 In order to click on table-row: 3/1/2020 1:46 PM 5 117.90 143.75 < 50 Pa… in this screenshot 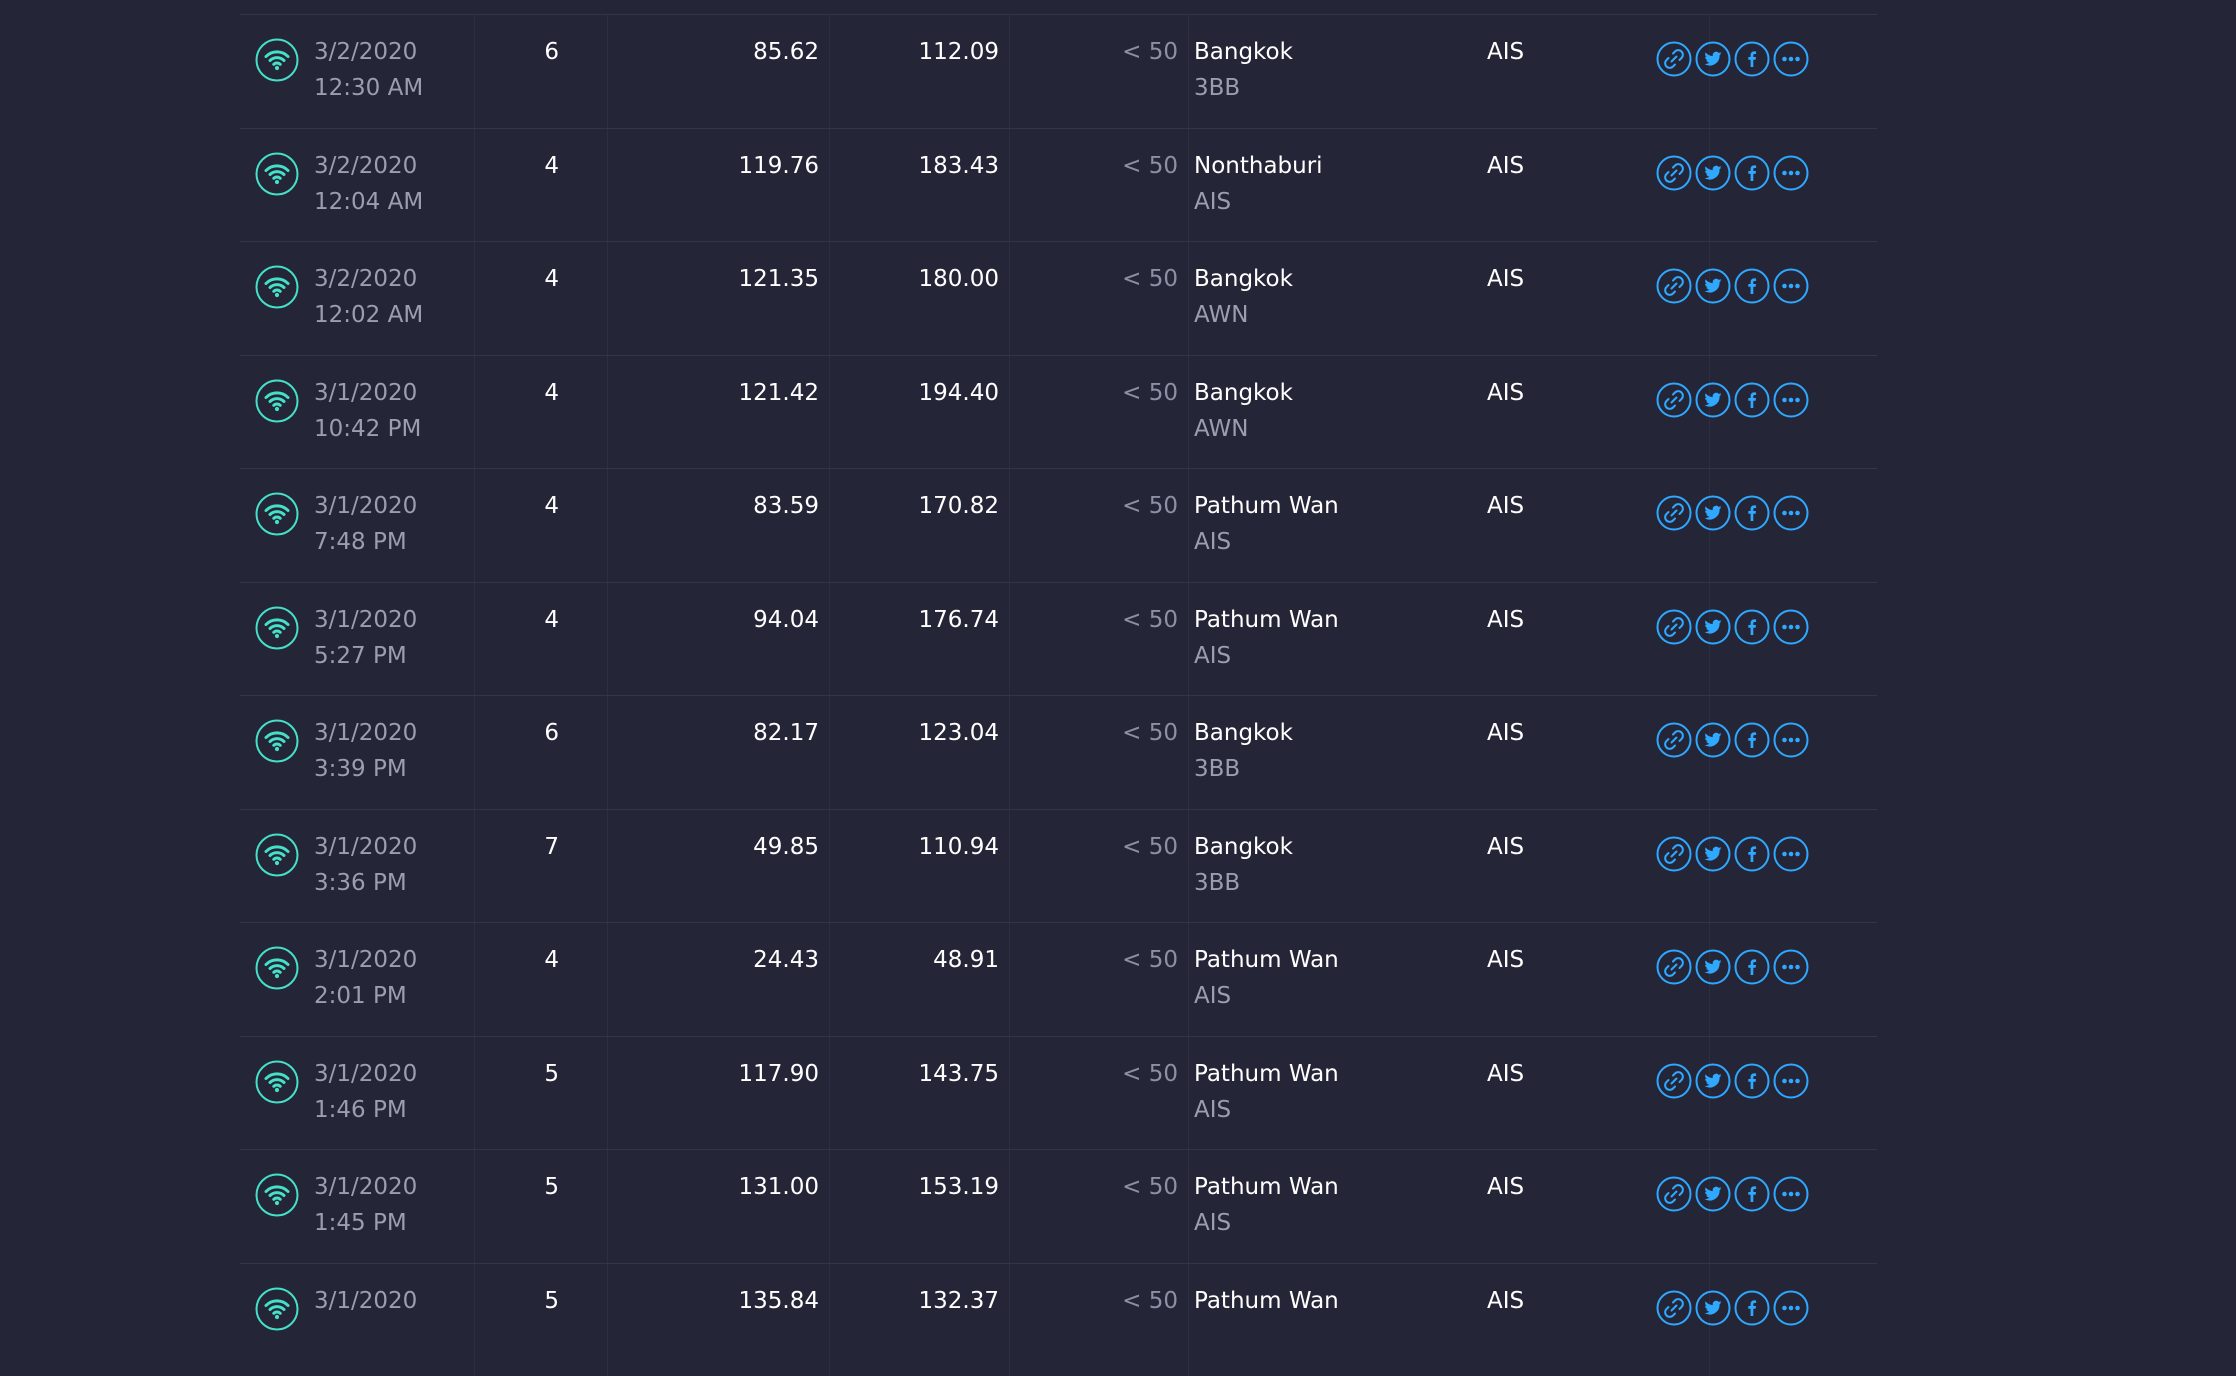, I will do `click(1058, 1093)`.